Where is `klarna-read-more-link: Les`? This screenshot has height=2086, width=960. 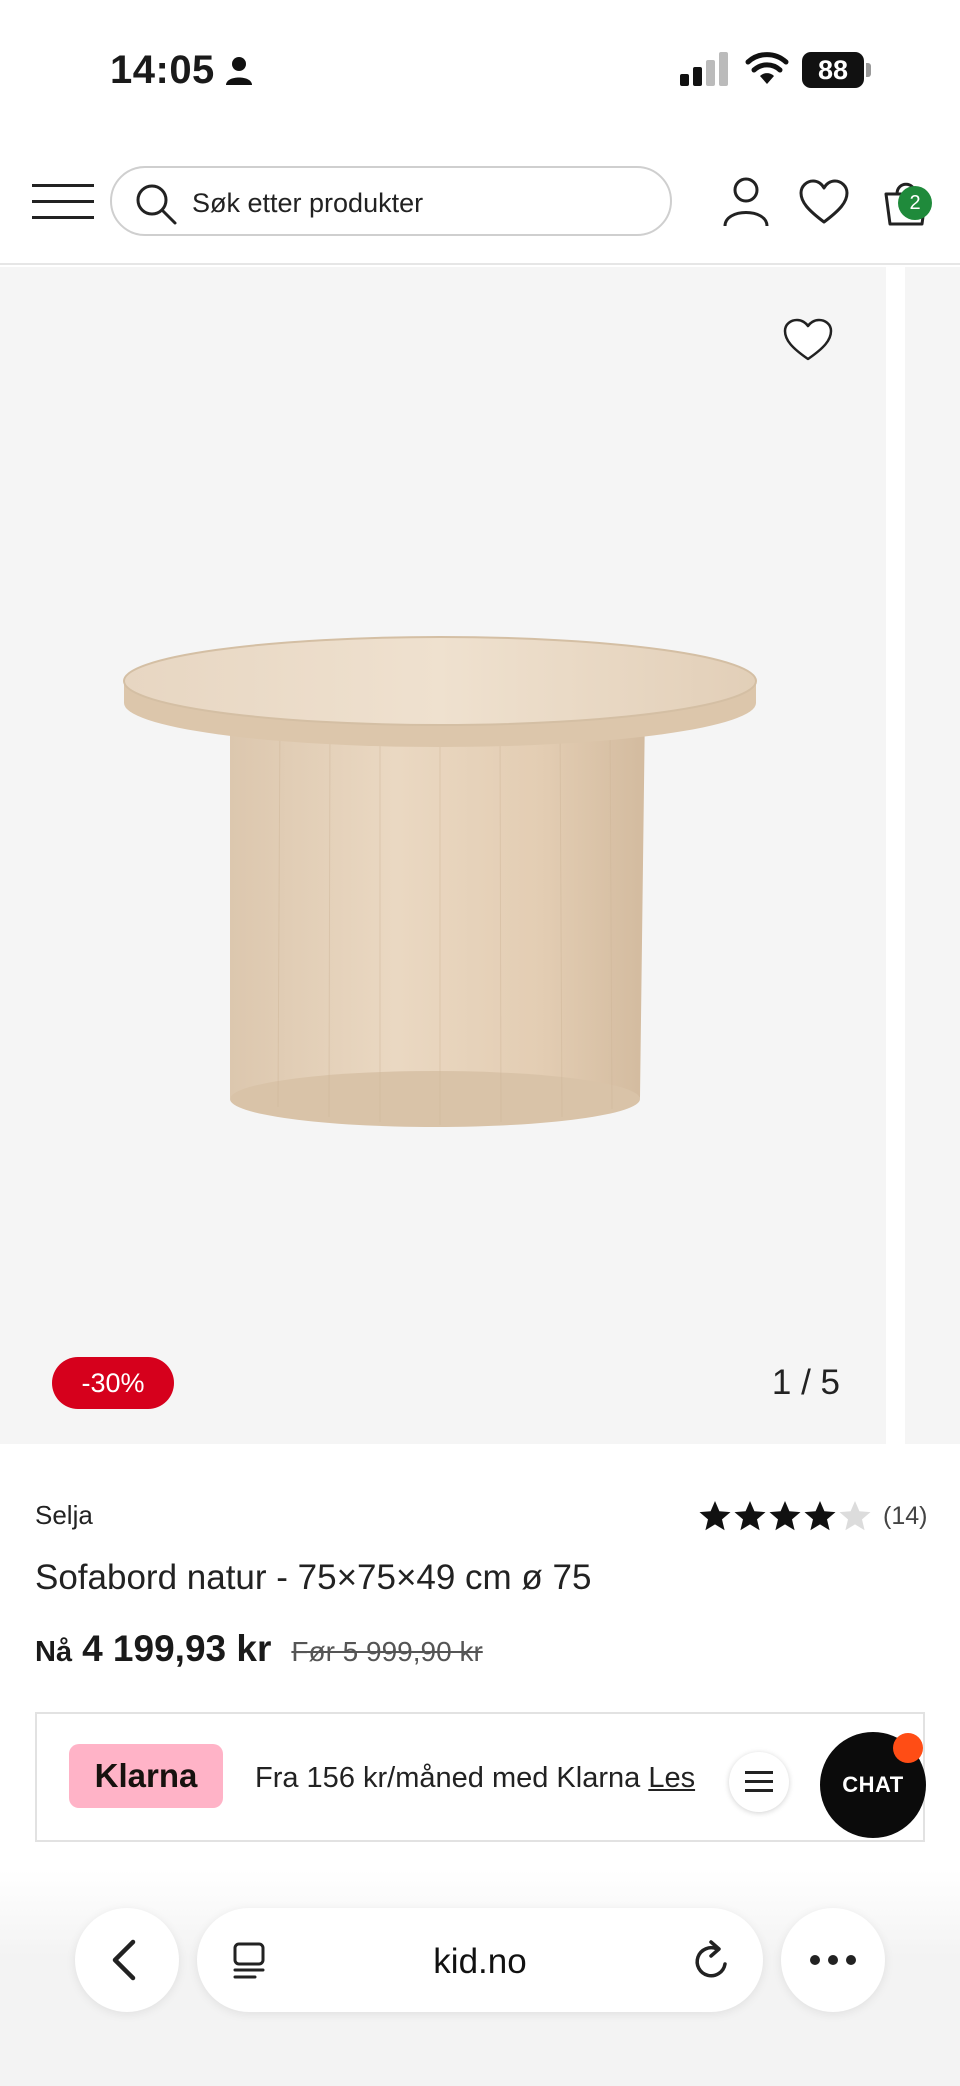 klarna-read-more-link: Les is located at coordinates (671, 1778).